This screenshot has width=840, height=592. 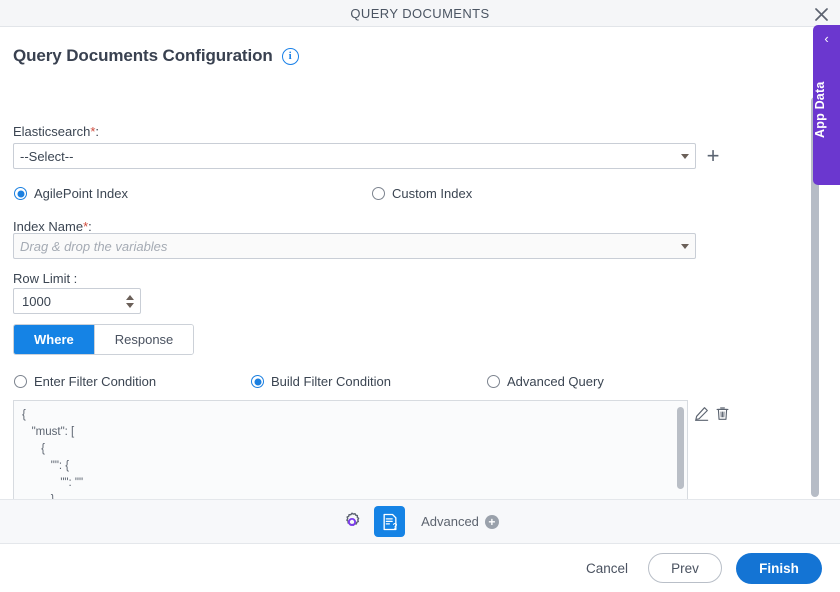 What do you see at coordinates (821, 14) in the screenshot?
I see `close-icon` at bounding box center [821, 14].